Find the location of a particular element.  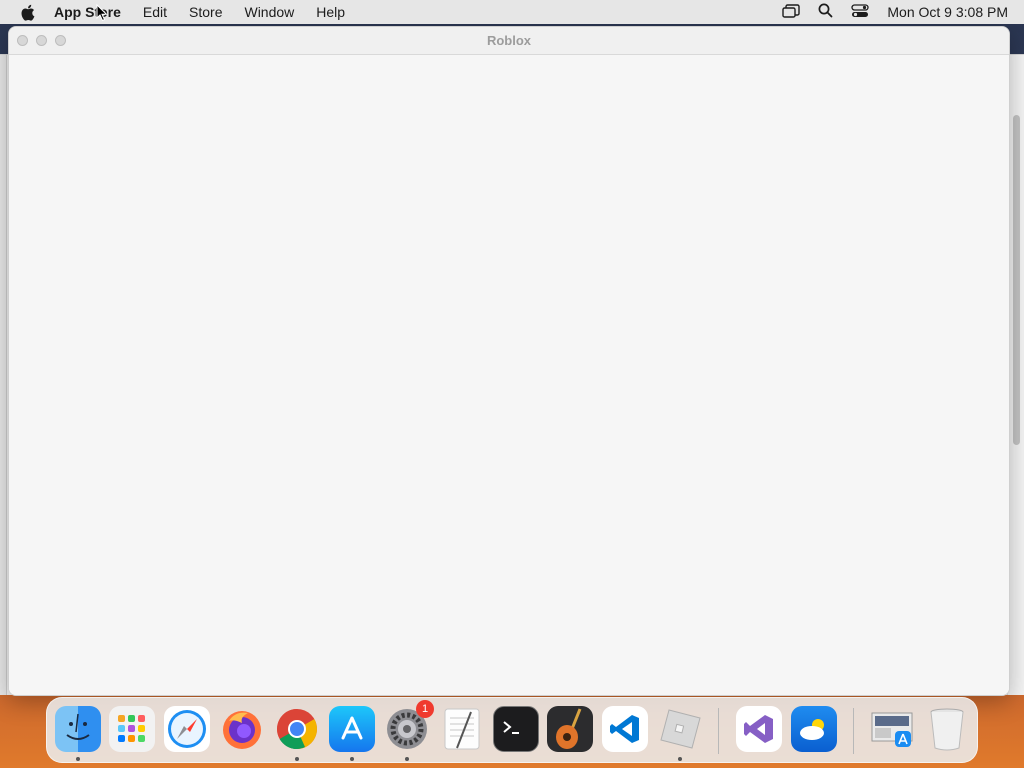

visual-studio-icon is located at coordinates (759, 729).